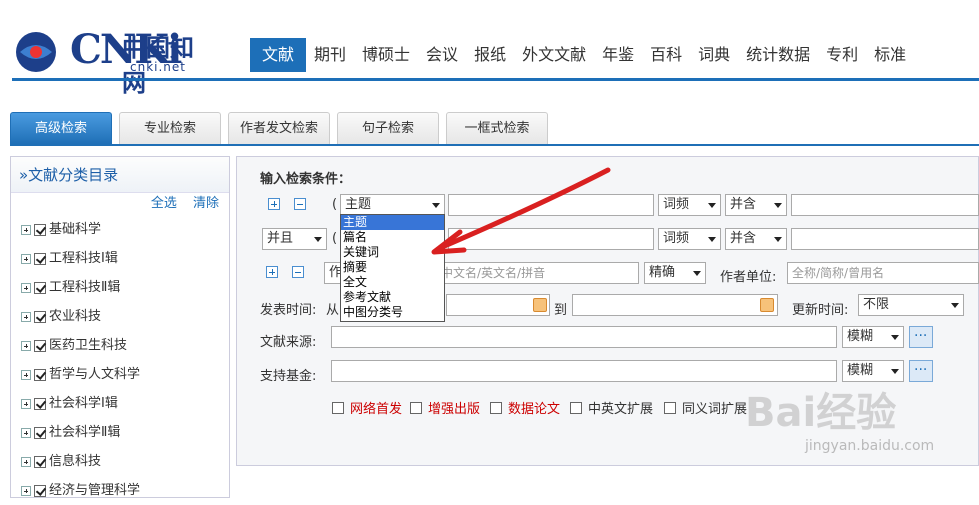  I want to click on sidebar-item-zhexue: 哲学与人文科学, so click(120, 374).